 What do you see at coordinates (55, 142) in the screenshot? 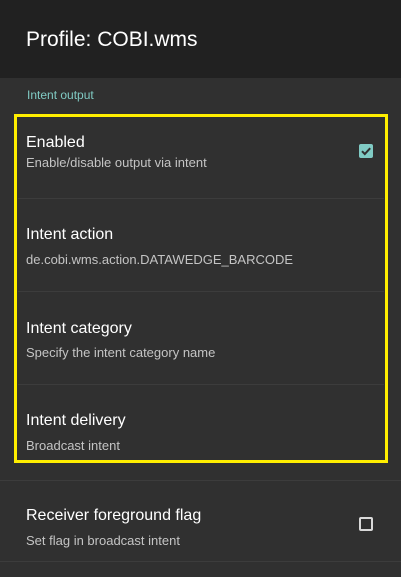
I see `pref-enabled-title: Enabled` at bounding box center [55, 142].